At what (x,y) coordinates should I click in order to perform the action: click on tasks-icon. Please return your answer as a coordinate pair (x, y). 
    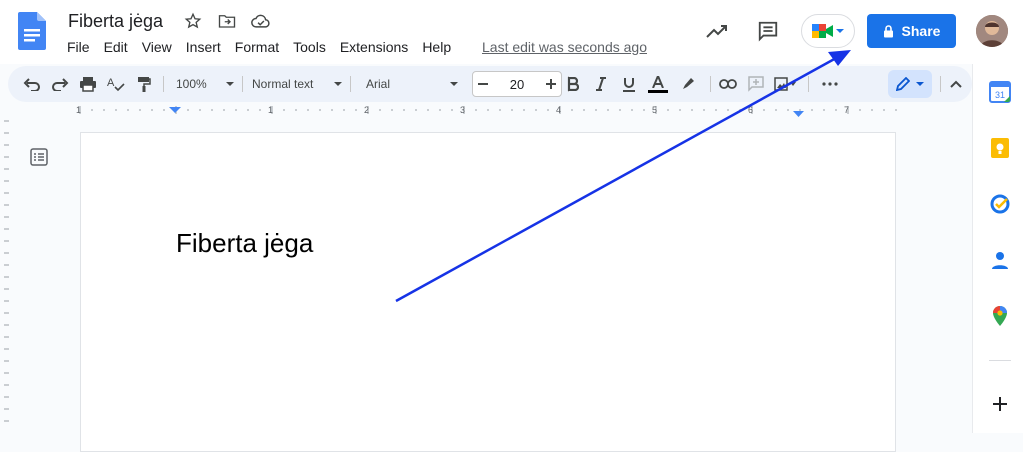
    Looking at the image, I should click on (1000, 204).